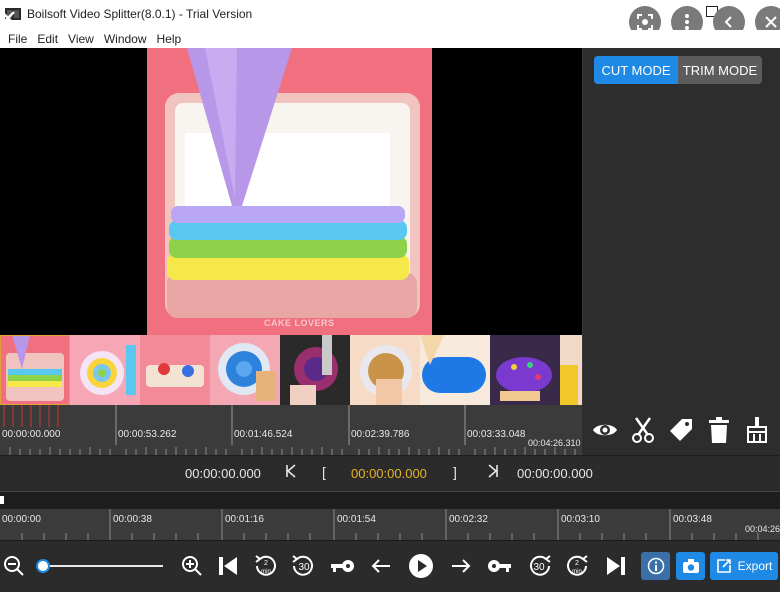  I want to click on menu-file: File, so click(17, 39).